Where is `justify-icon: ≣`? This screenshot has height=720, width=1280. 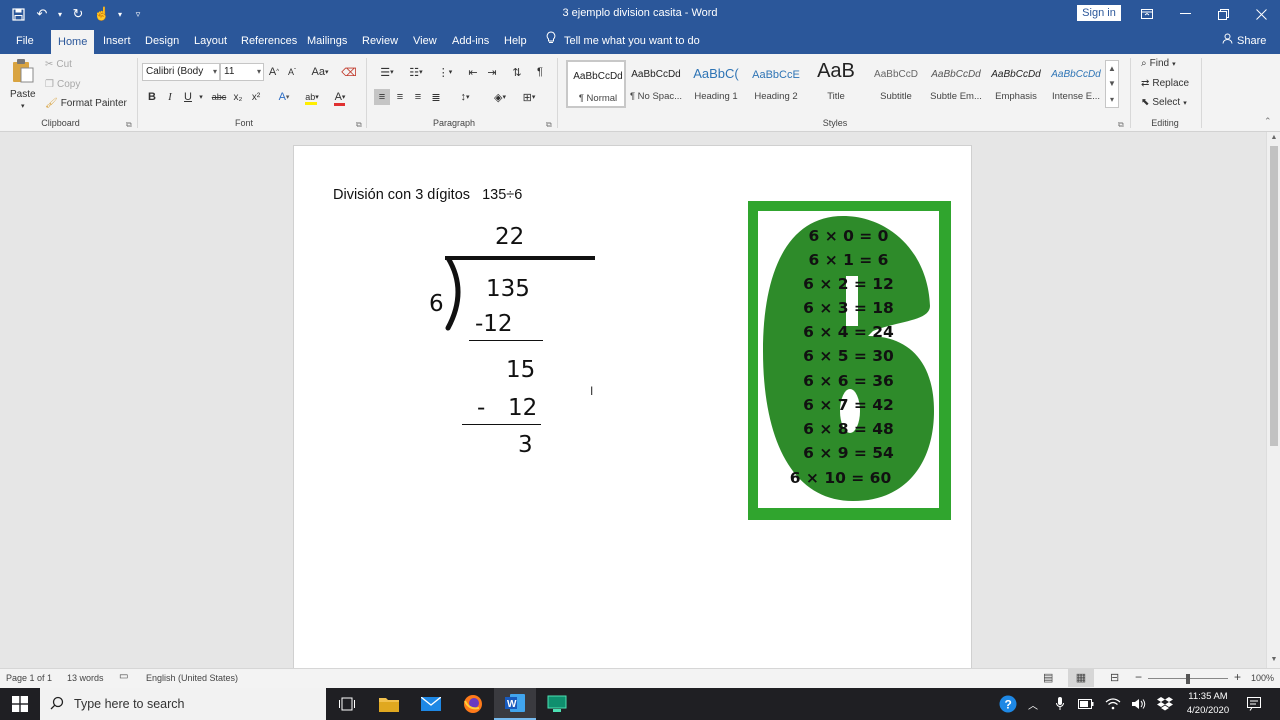
justify-icon: ≣ is located at coordinates (436, 97).